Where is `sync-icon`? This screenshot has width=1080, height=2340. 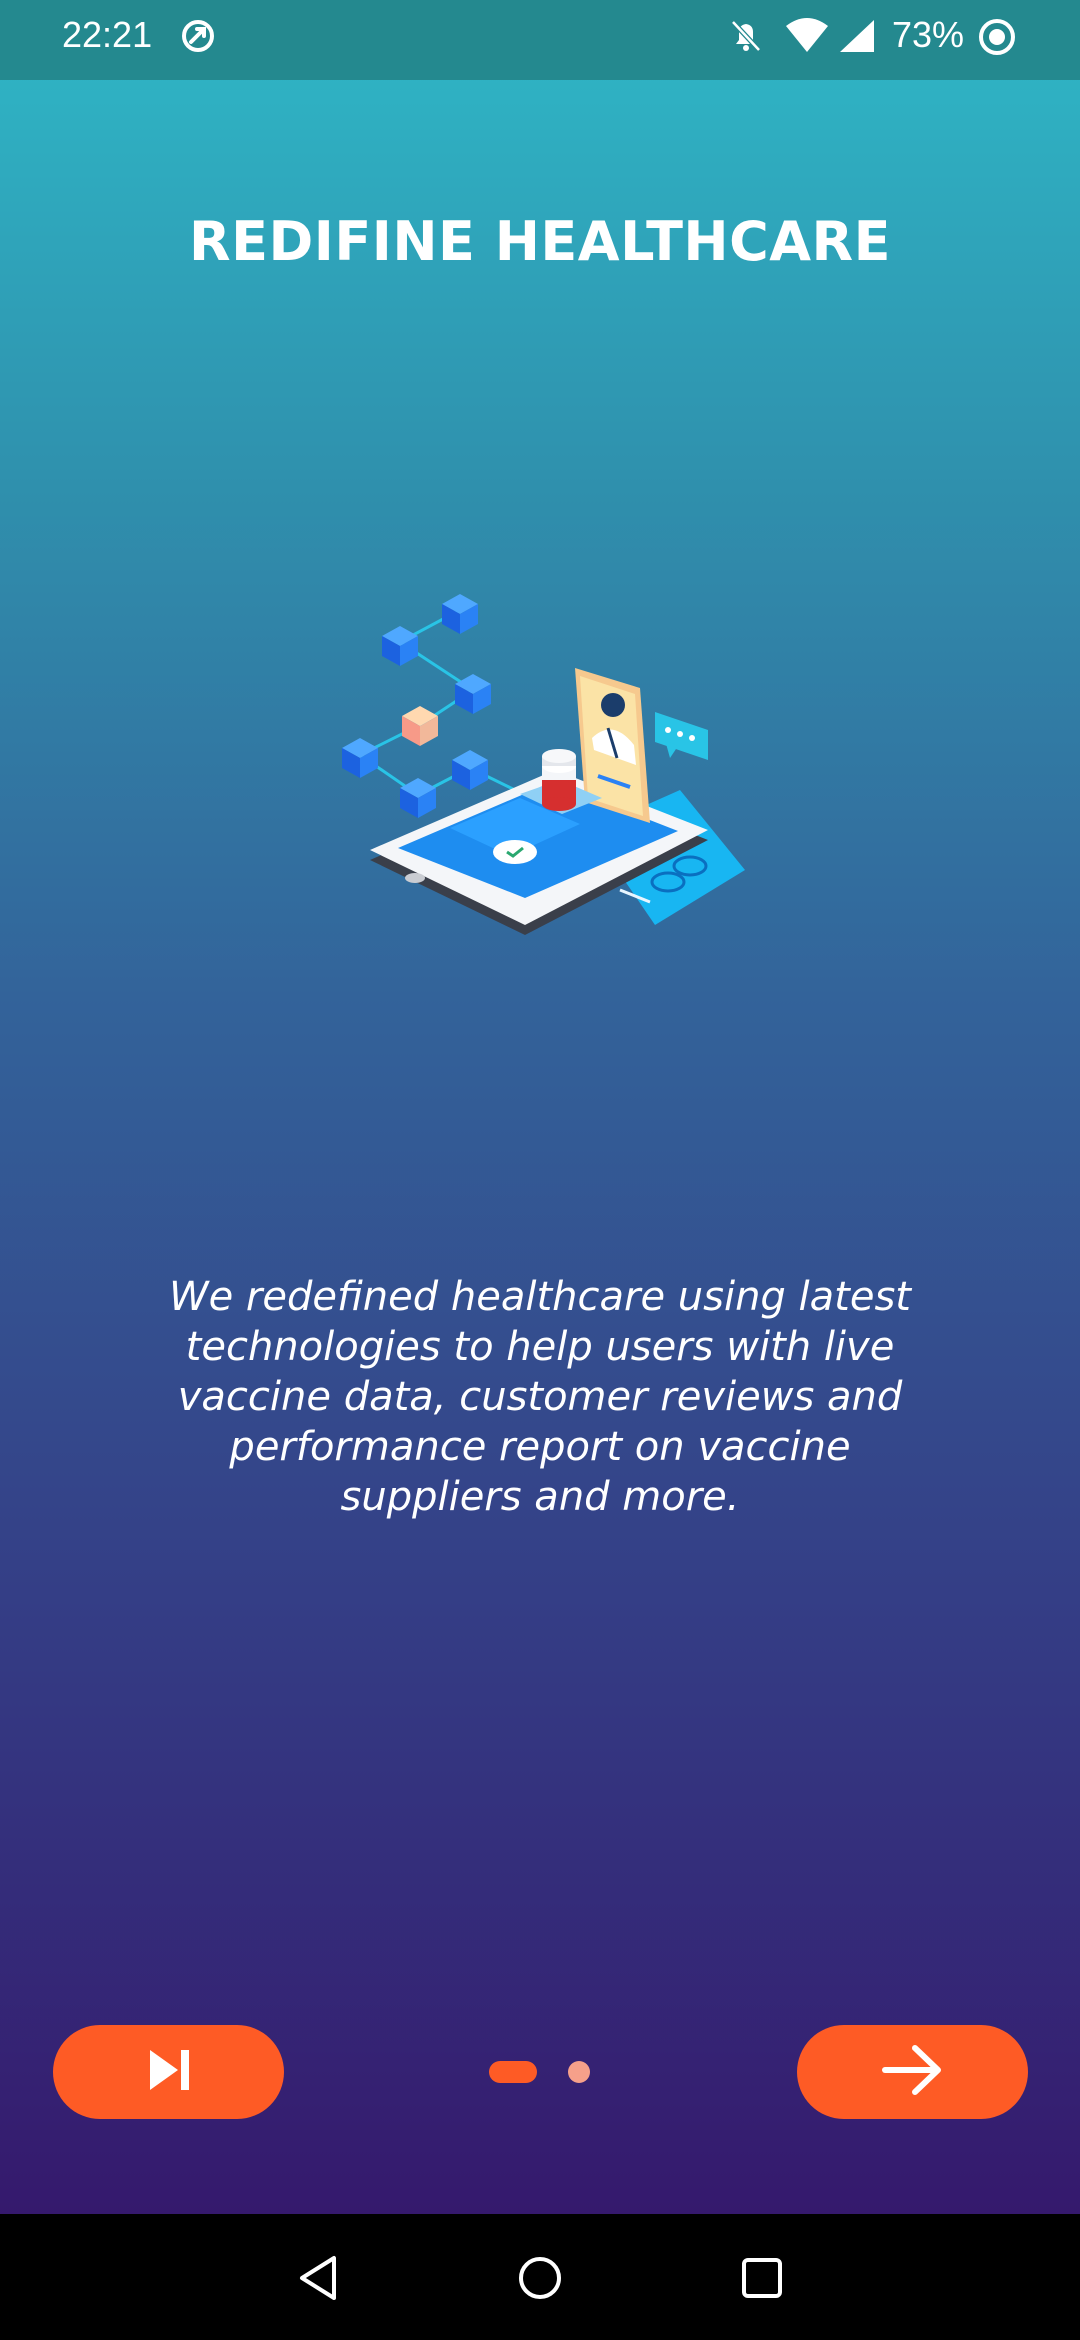 sync-icon is located at coordinates (198, 38).